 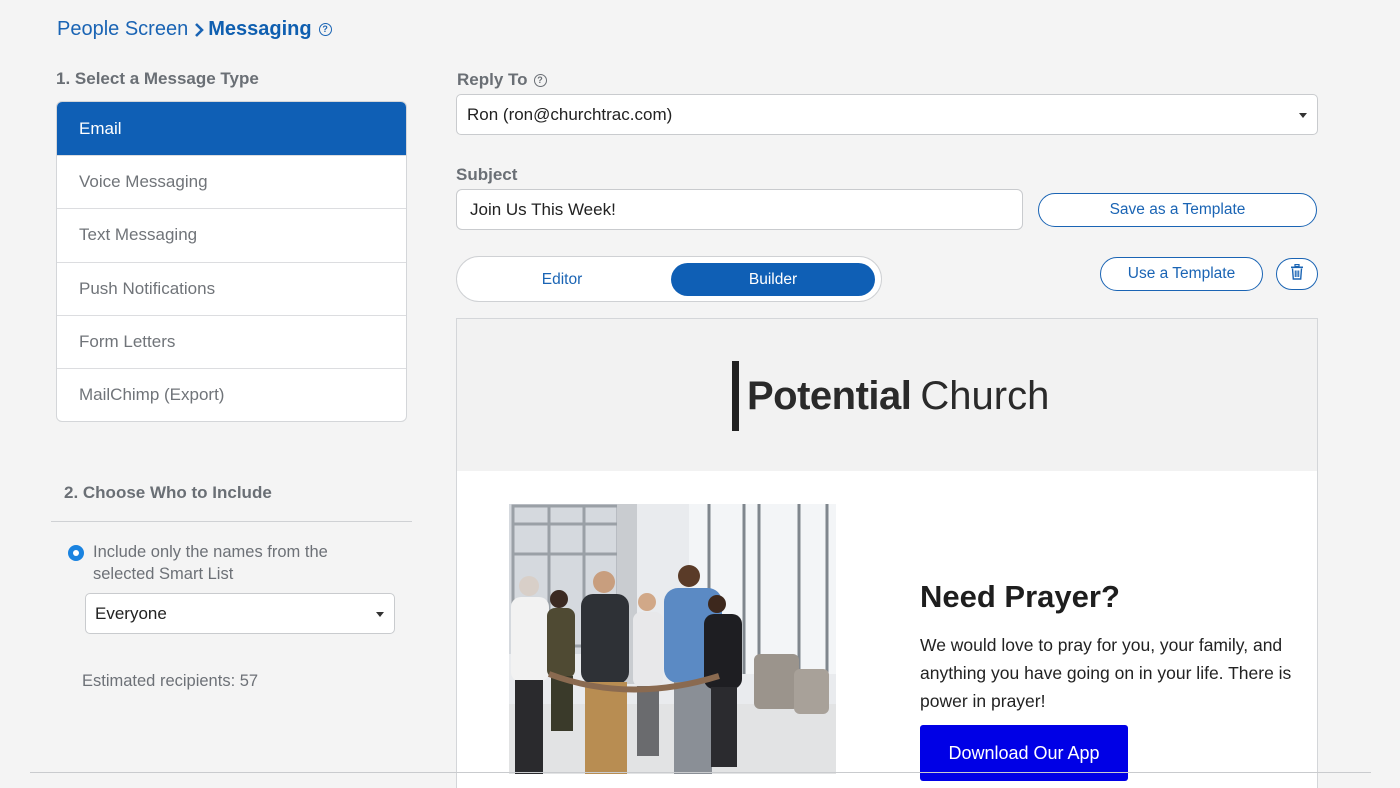 I want to click on include-heading: 2. Choose Who to Include, so click(x=168, y=492).